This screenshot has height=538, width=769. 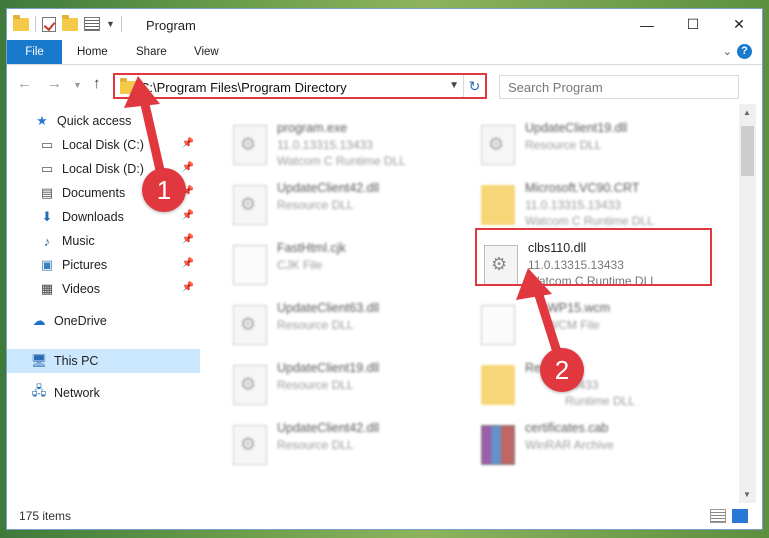 What do you see at coordinates (539, 314) in the screenshot?
I see `arrow-to-clbs110` at bounding box center [539, 314].